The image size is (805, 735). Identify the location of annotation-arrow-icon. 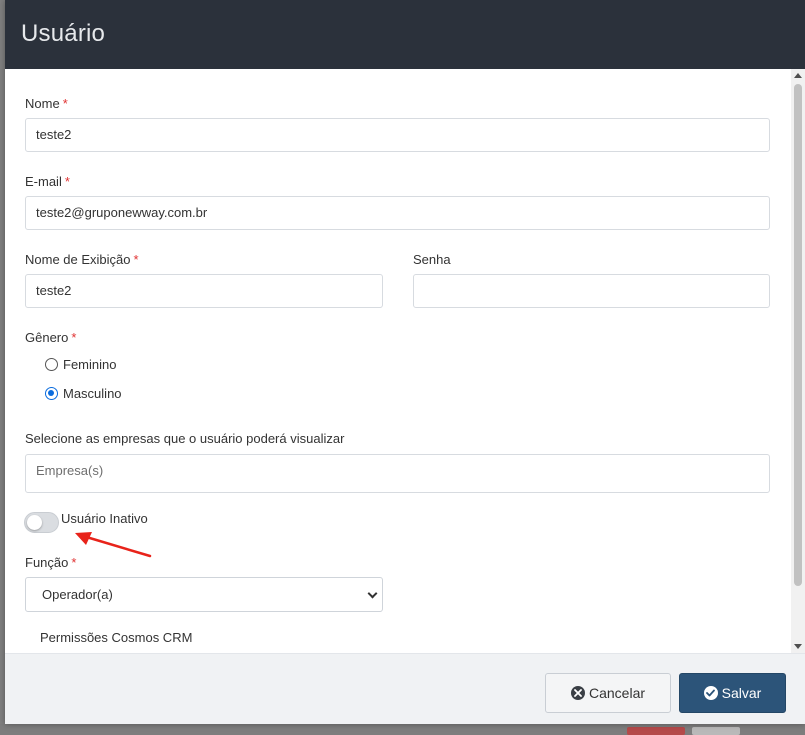
(113, 545).